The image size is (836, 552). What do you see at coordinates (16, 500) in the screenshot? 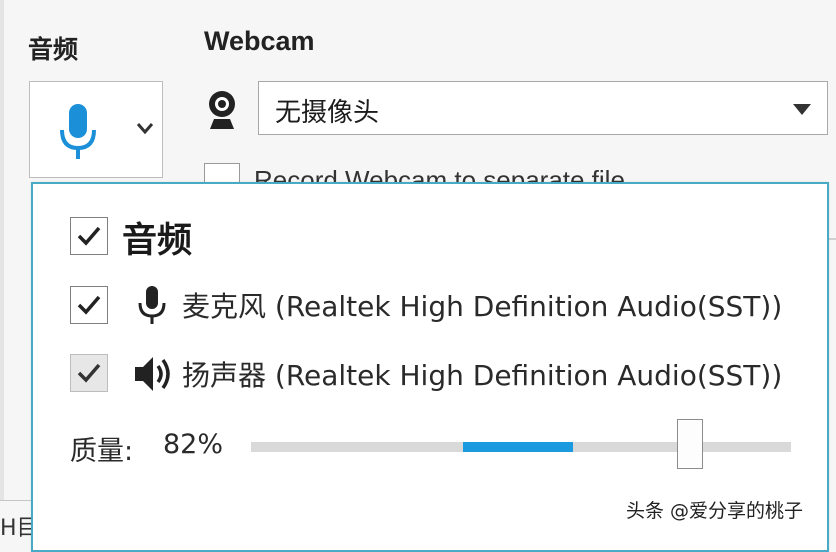
I see `bottom-left-divider` at bounding box center [16, 500].